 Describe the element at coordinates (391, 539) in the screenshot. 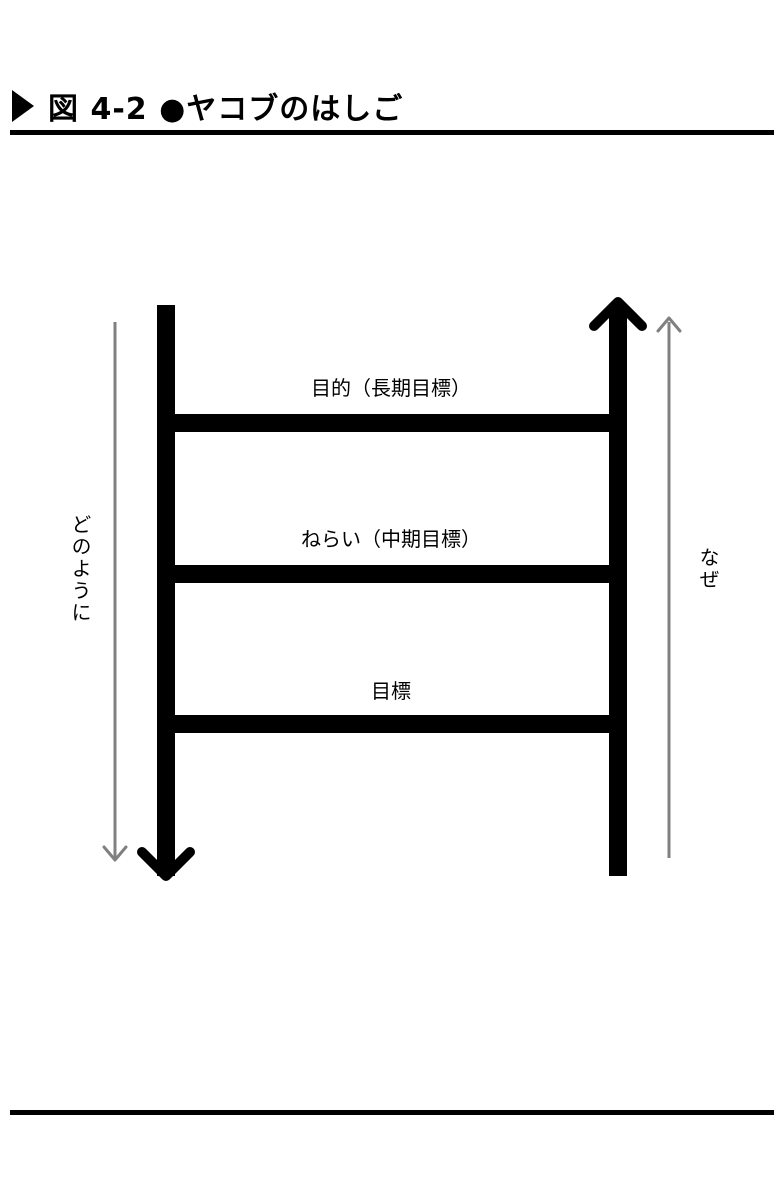

I see `rung-label-aim: ねらい（中期目標）` at that location.